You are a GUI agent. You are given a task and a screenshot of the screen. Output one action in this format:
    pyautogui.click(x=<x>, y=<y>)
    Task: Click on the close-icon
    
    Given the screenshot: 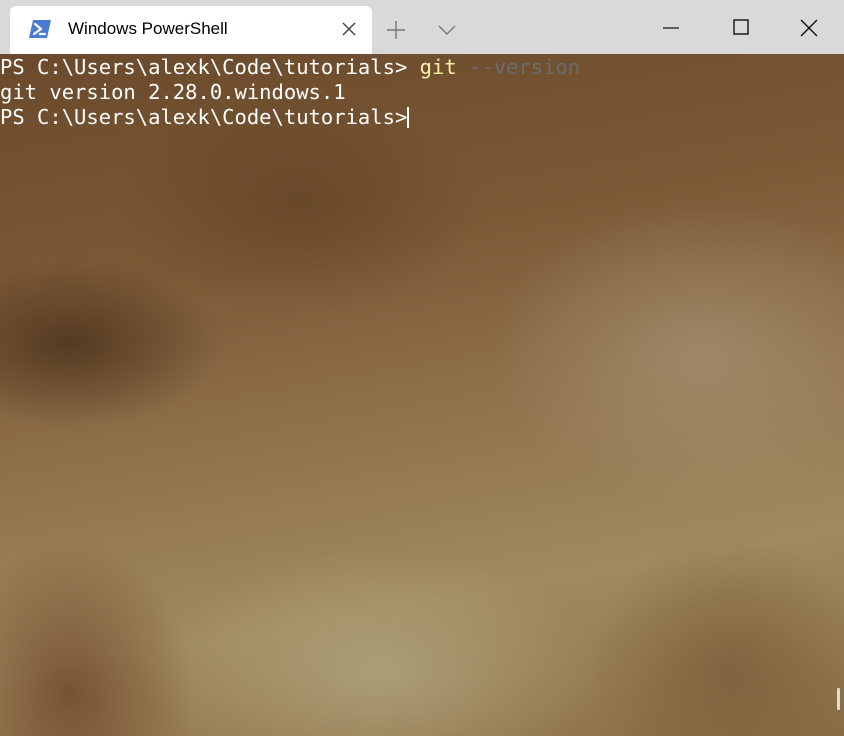 What is the action you would take?
    pyautogui.click(x=349, y=29)
    